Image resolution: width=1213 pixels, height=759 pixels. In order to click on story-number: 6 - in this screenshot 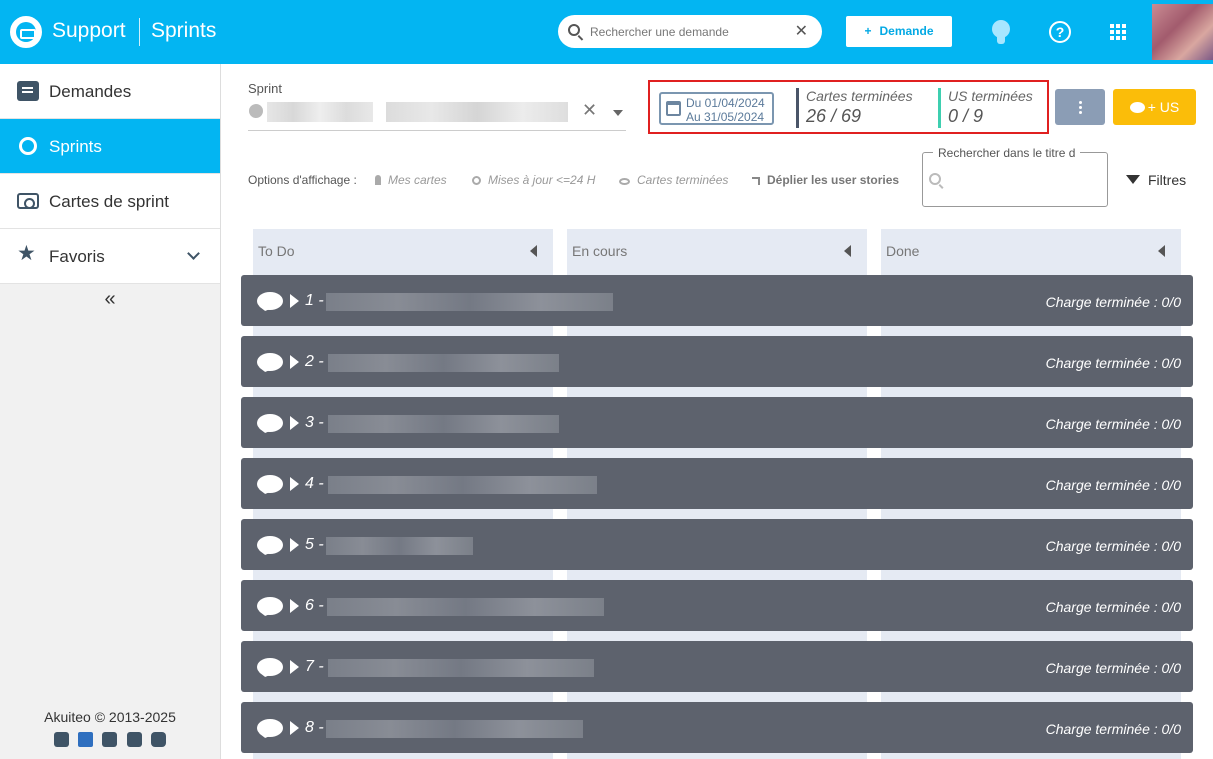, I will do `click(314, 605)`.